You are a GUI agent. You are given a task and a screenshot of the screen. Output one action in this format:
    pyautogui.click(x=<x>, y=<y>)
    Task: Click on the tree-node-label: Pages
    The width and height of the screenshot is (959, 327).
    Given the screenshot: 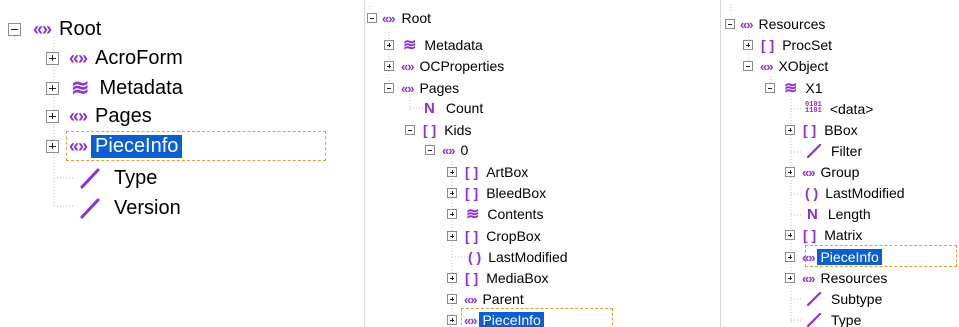 What is the action you would take?
    pyautogui.click(x=123, y=115)
    